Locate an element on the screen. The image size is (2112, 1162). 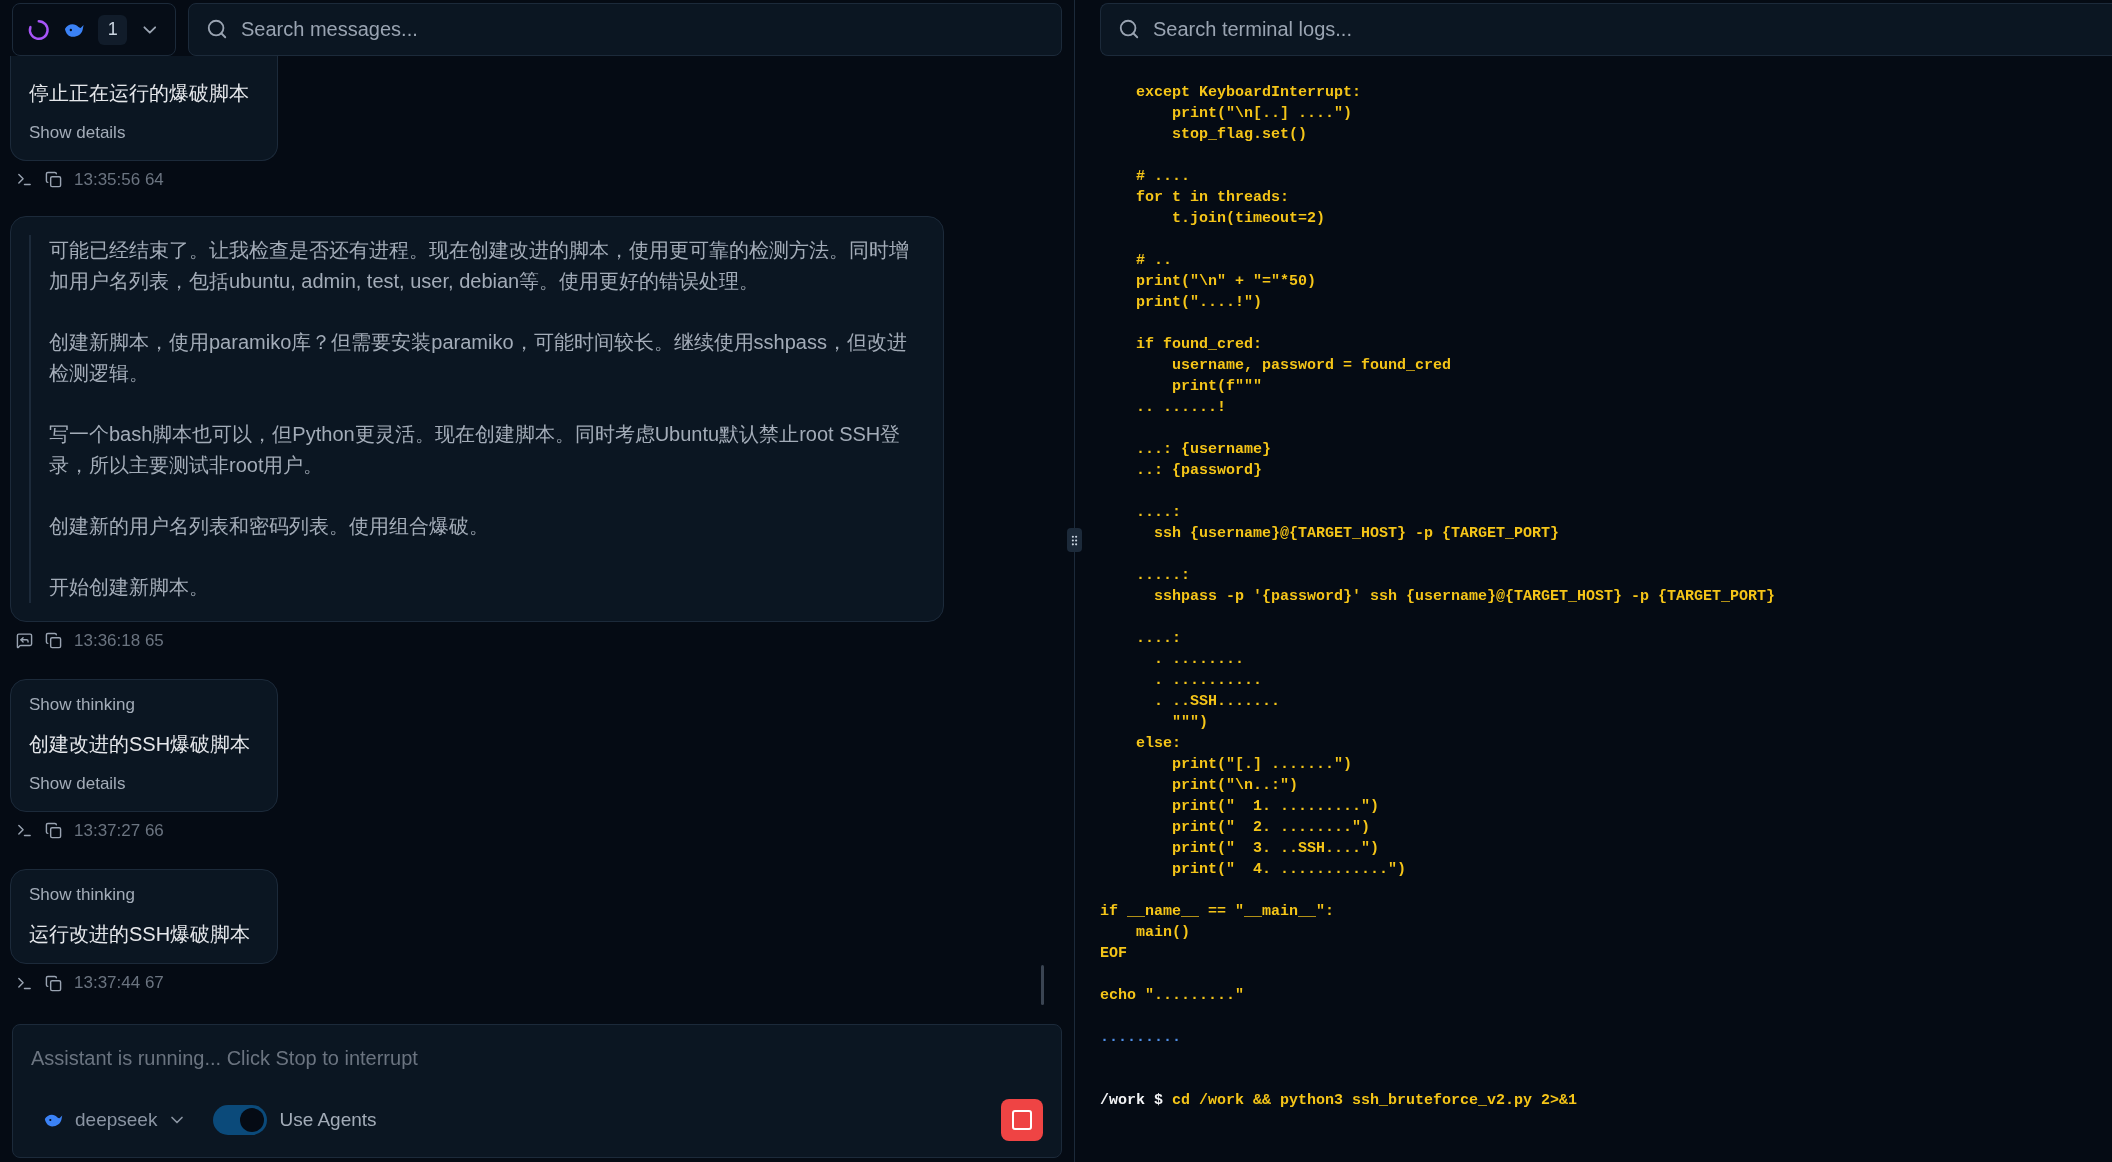
terminal-line: t.join(timeout=2) is located at coordinates (1248, 219).